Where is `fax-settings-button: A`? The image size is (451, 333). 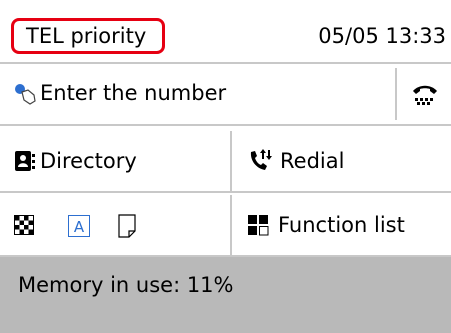
fax-settings-button: A is located at coordinates (115, 225).